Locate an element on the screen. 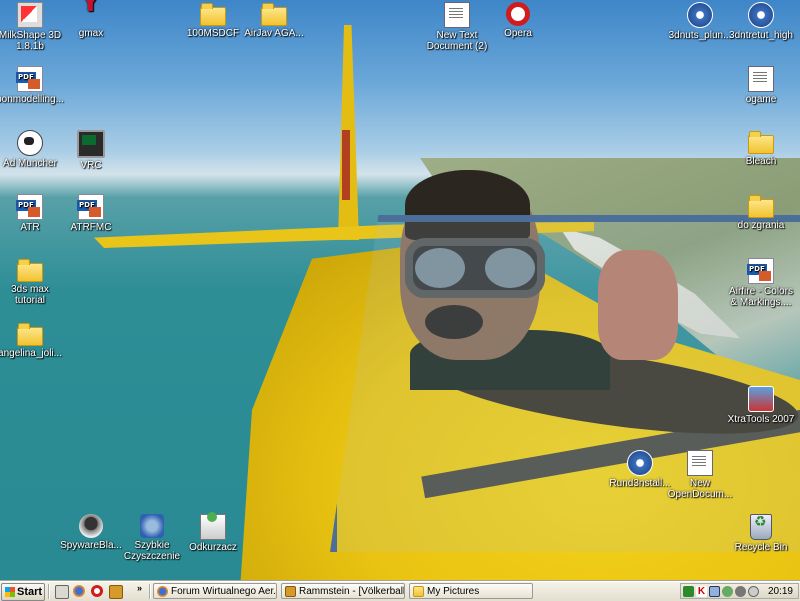 This screenshot has width=800, height=601. milkshape-icon is located at coordinates (30, 15).